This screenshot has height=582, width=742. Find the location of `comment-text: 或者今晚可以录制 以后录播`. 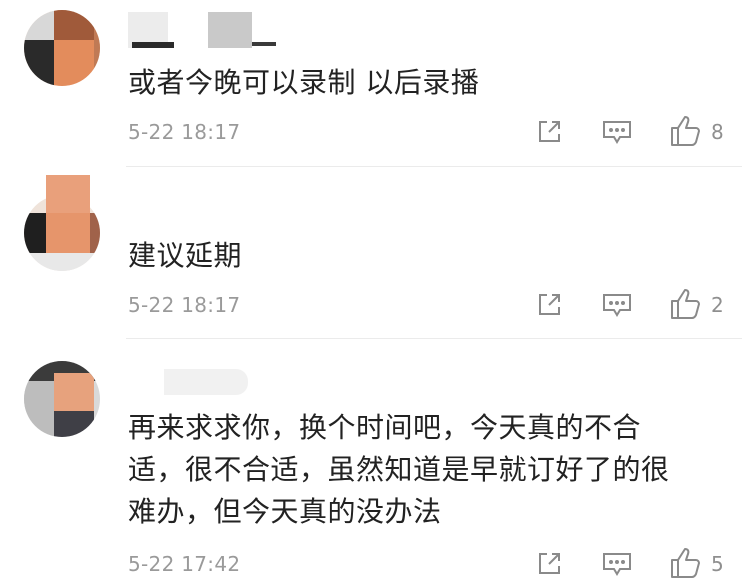

comment-text: 或者今晚可以录制 以后录播 is located at coordinates (304, 82).